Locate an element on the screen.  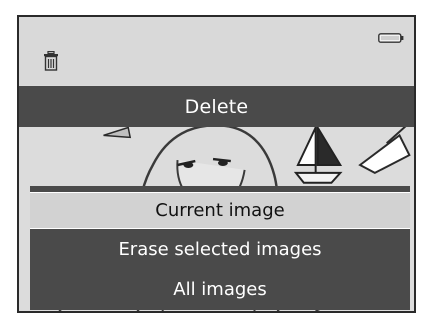
menu-item-erase-selected-images: Erase selected images is located at coordinates (220, 249).